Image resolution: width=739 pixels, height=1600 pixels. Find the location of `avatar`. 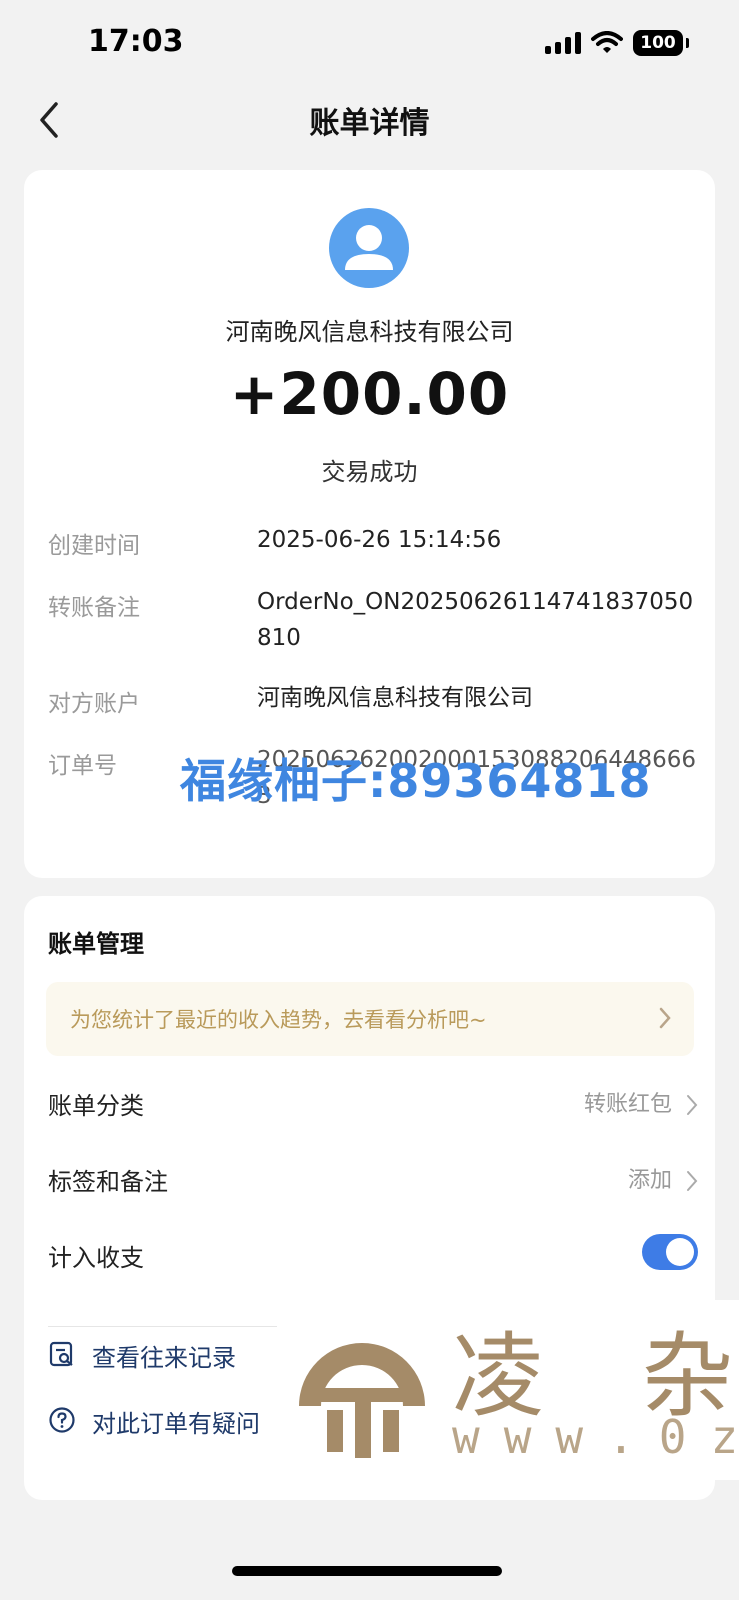

avatar is located at coordinates (369, 248).